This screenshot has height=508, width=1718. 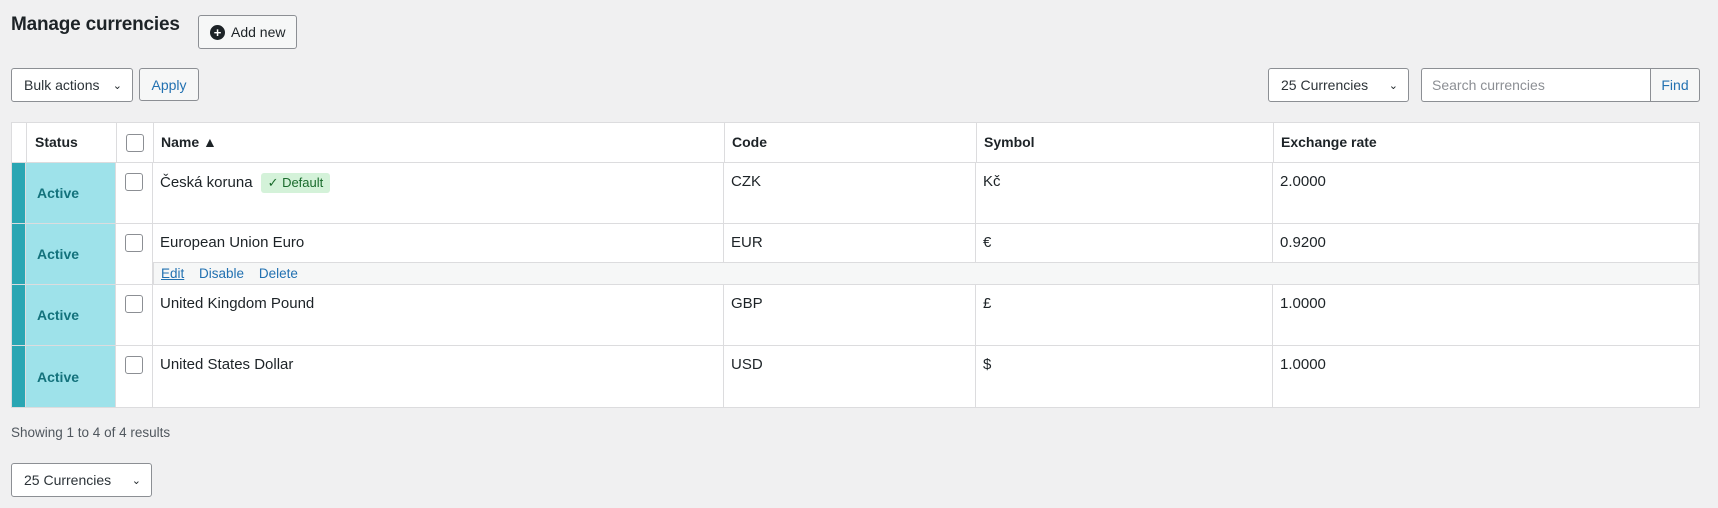 What do you see at coordinates (217, 32) in the screenshot?
I see `plus-circle-icon: +` at bounding box center [217, 32].